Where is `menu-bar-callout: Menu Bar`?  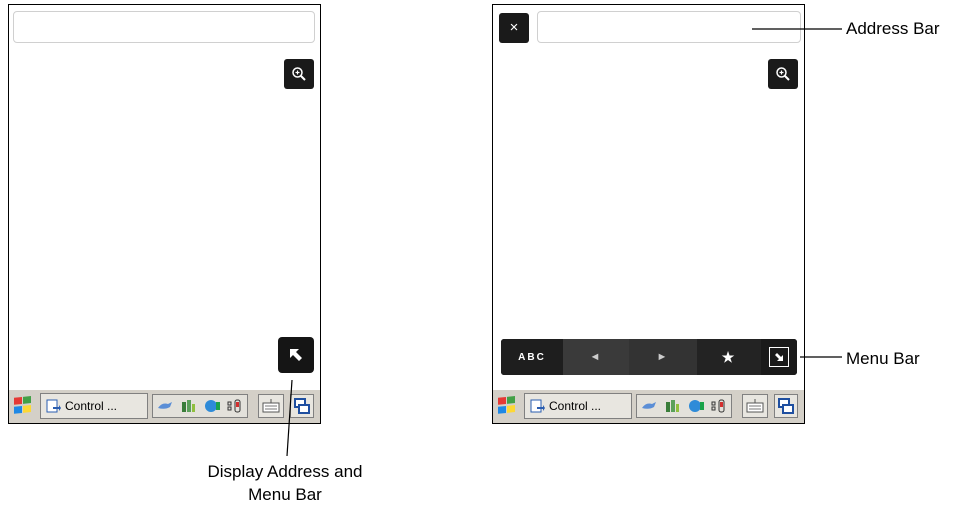 menu-bar-callout: Menu Bar is located at coordinates (883, 358).